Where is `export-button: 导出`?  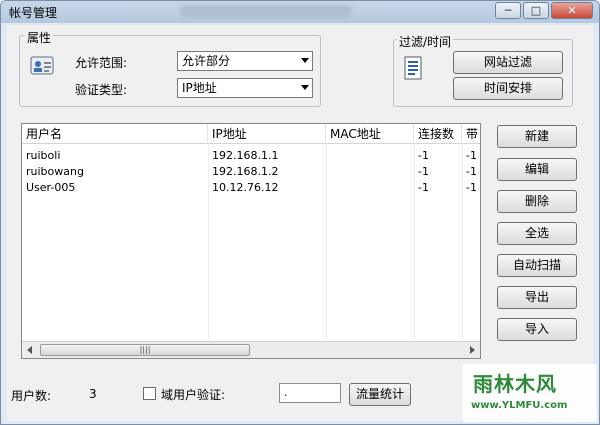
export-button: 导出 is located at coordinates (537, 297).